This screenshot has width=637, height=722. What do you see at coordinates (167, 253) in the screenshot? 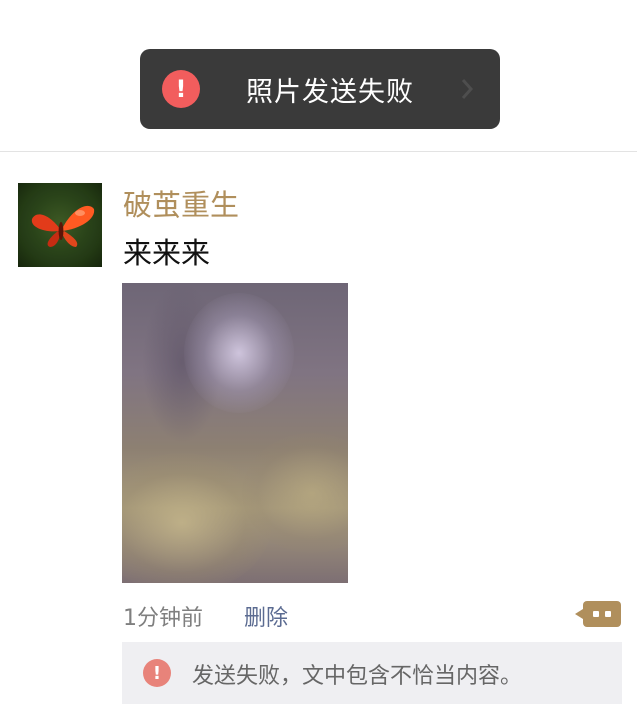
I see `post-text: 来来来` at bounding box center [167, 253].